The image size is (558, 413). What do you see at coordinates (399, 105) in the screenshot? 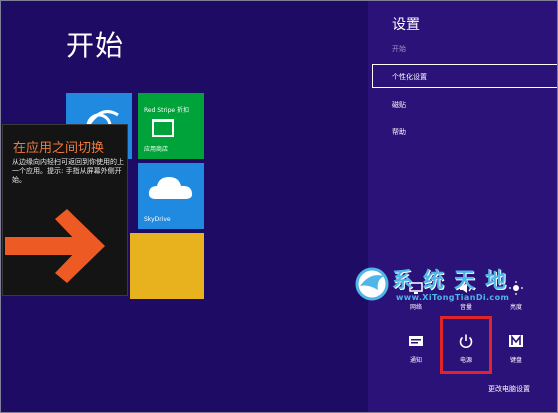
I see `settings-item-tiles: 磁贴` at bounding box center [399, 105].